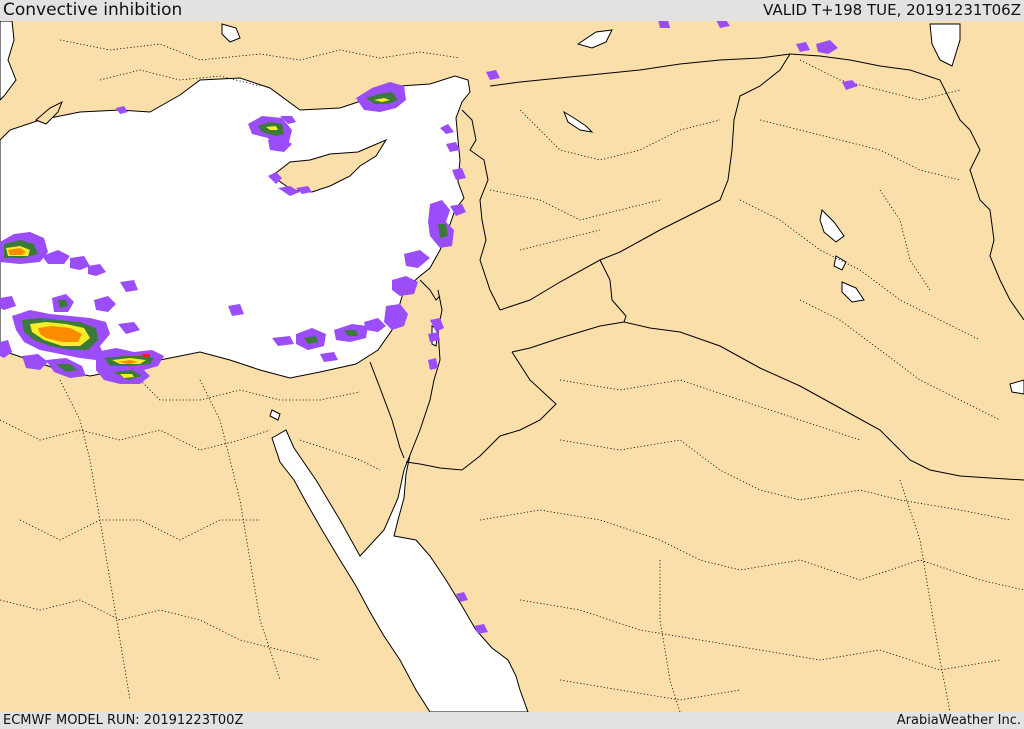 The image size is (1024, 729). I want to click on cin-contour-purple, so click(664, 24).